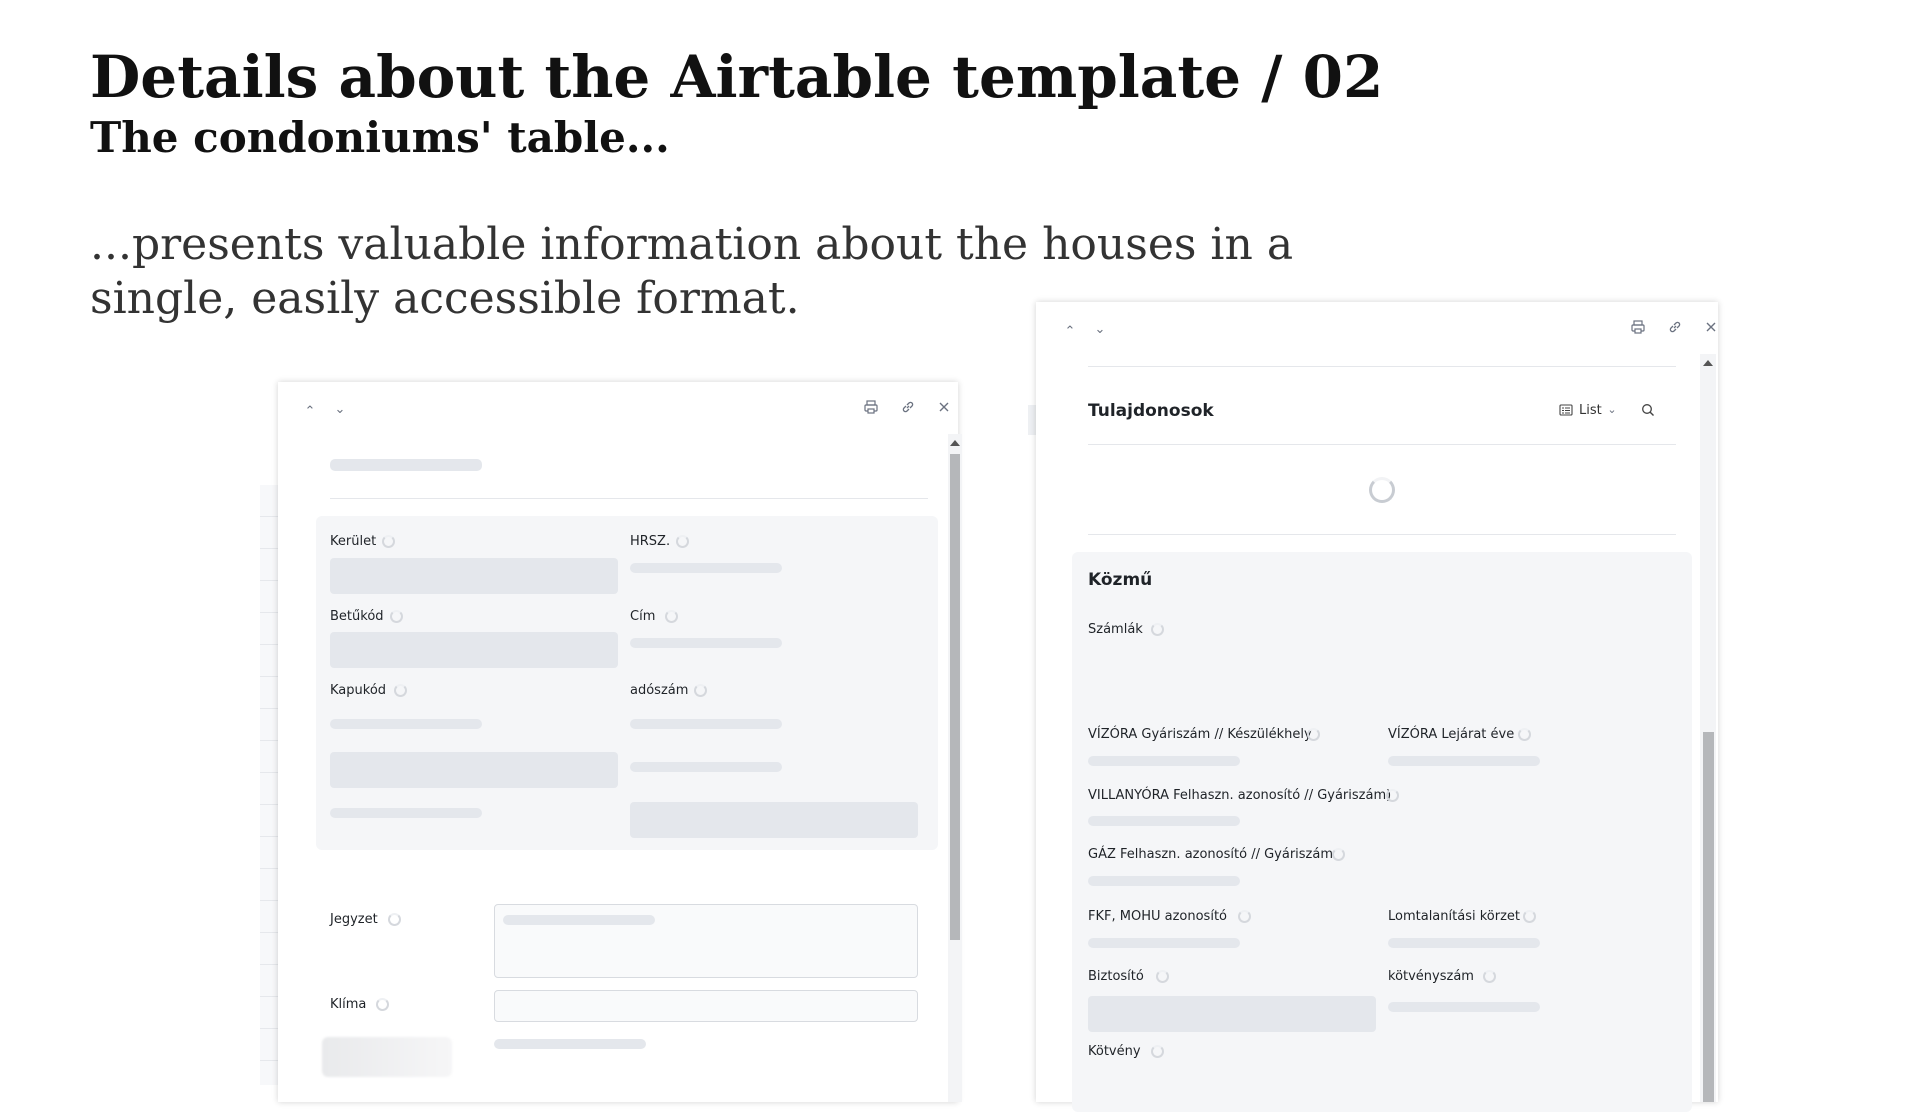  Describe the element at coordinates (1114, 1051) in the screenshot. I see `field-label-kotveny: Kötvény` at that location.